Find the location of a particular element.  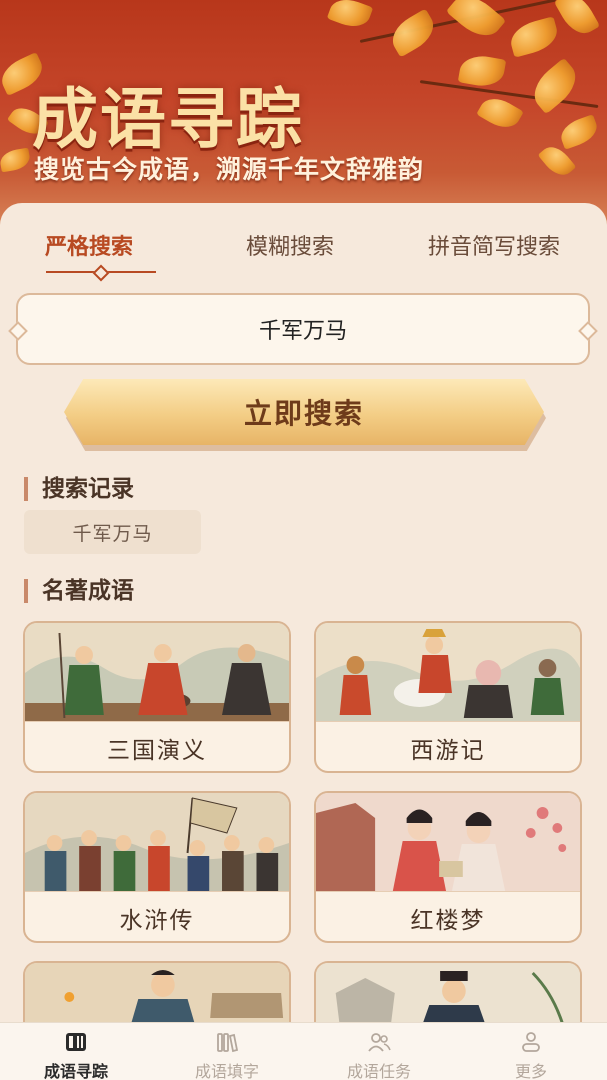

xiyouji-illustration is located at coordinates (448, 672).